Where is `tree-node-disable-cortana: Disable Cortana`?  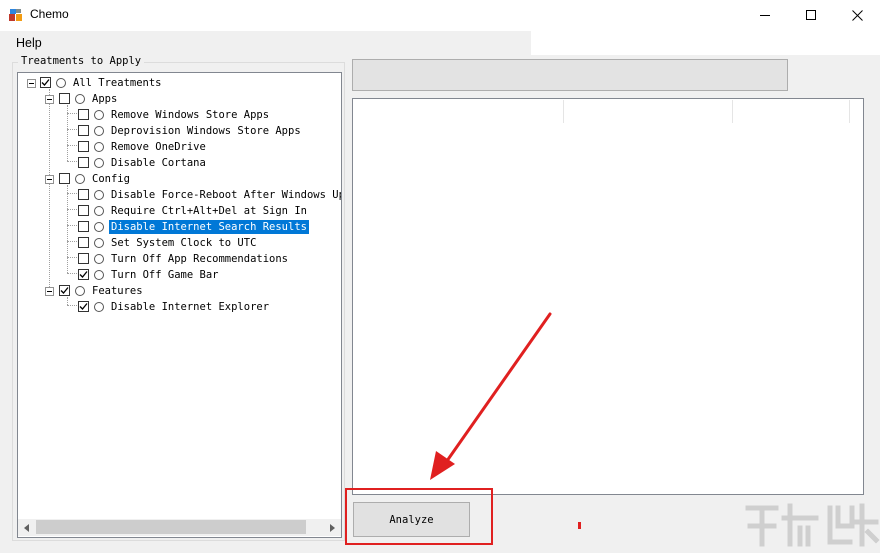 tree-node-disable-cortana: Disable Cortana is located at coordinates (178, 163).